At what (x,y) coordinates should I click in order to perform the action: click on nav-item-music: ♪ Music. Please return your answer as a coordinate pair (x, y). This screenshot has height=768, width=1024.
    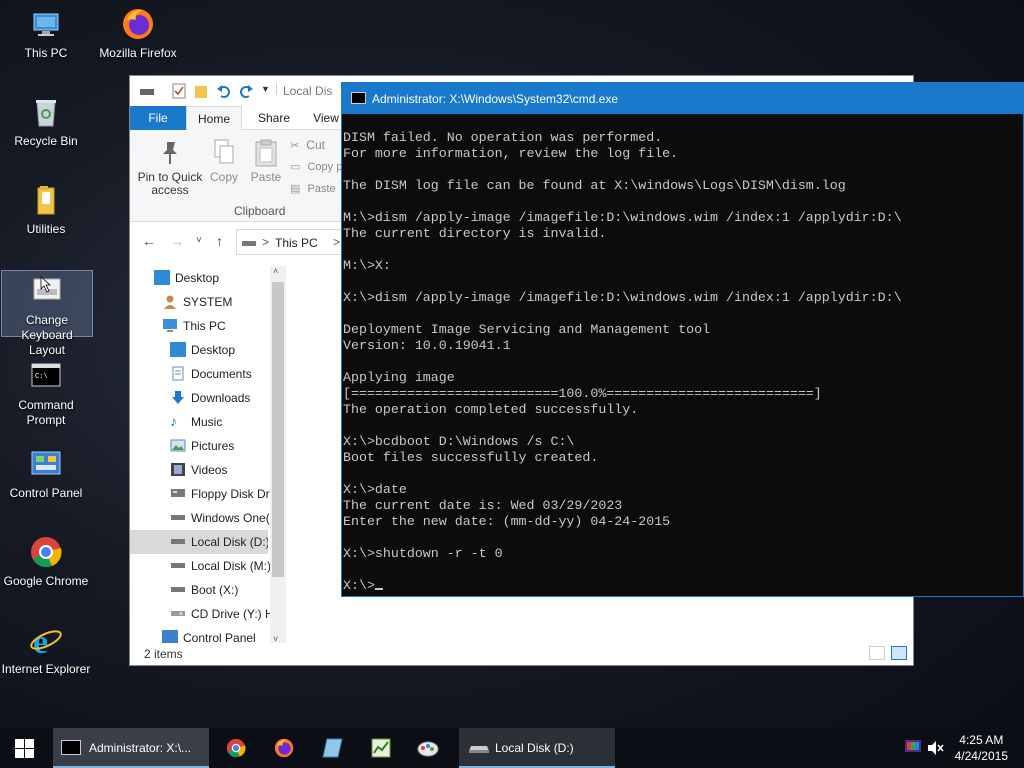
    Looking at the image, I should click on (200, 422).